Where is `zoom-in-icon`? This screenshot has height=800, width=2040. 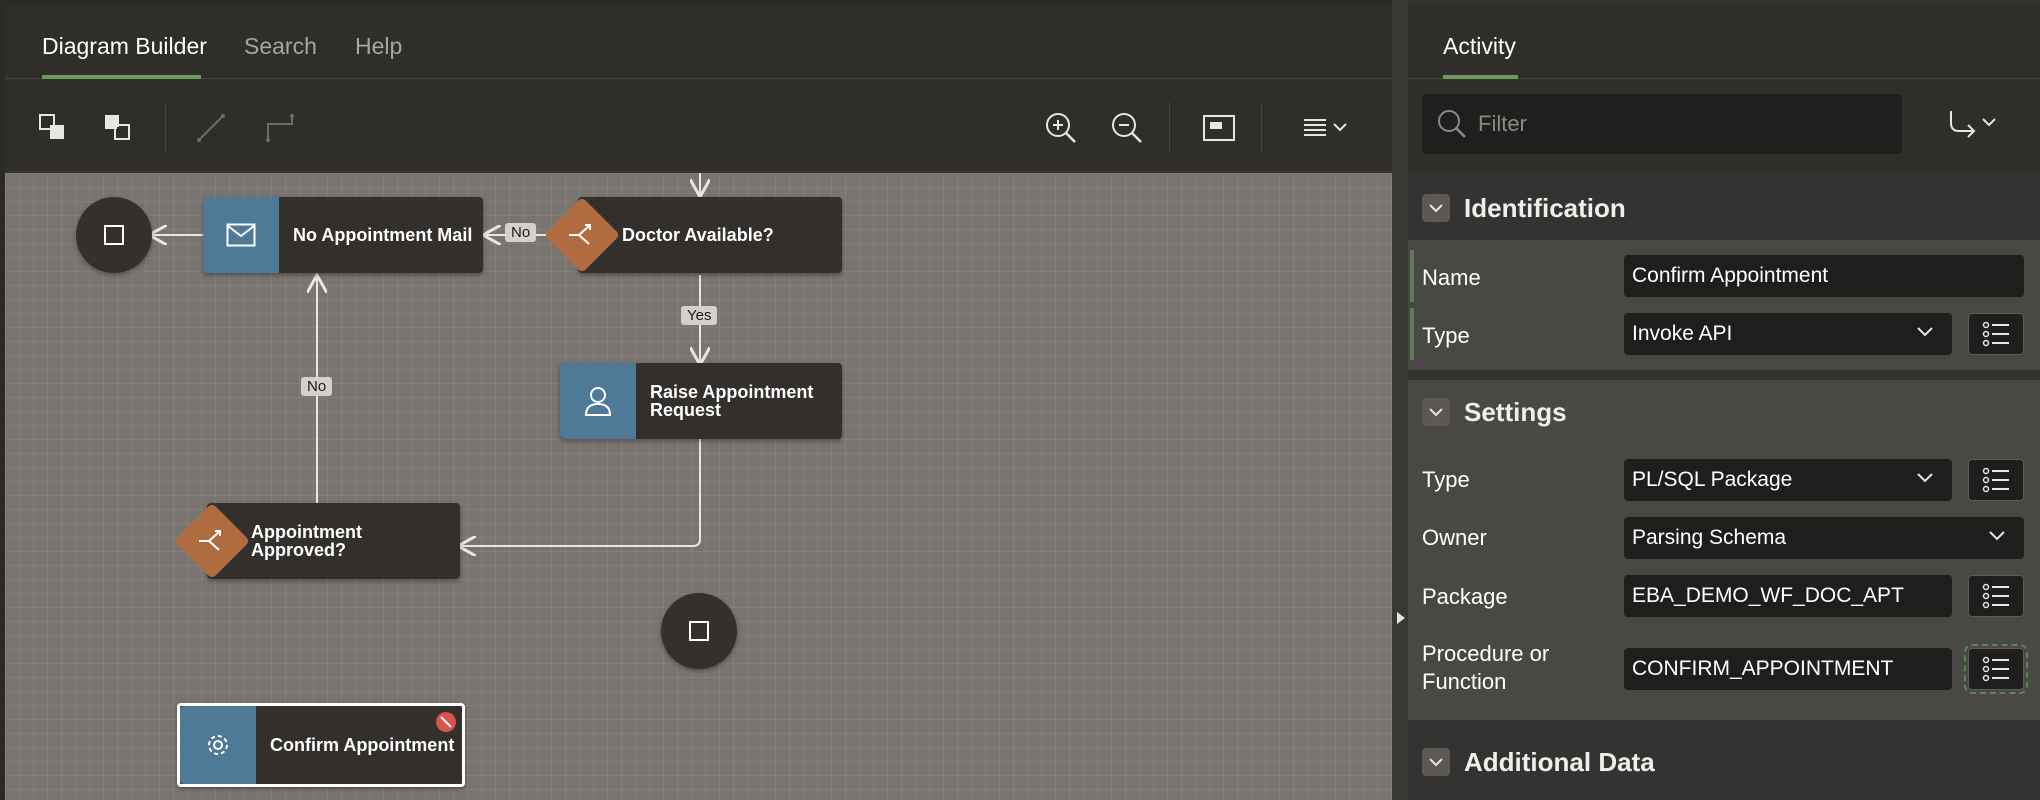 zoom-in-icon is located at coordinates (1061, 128).